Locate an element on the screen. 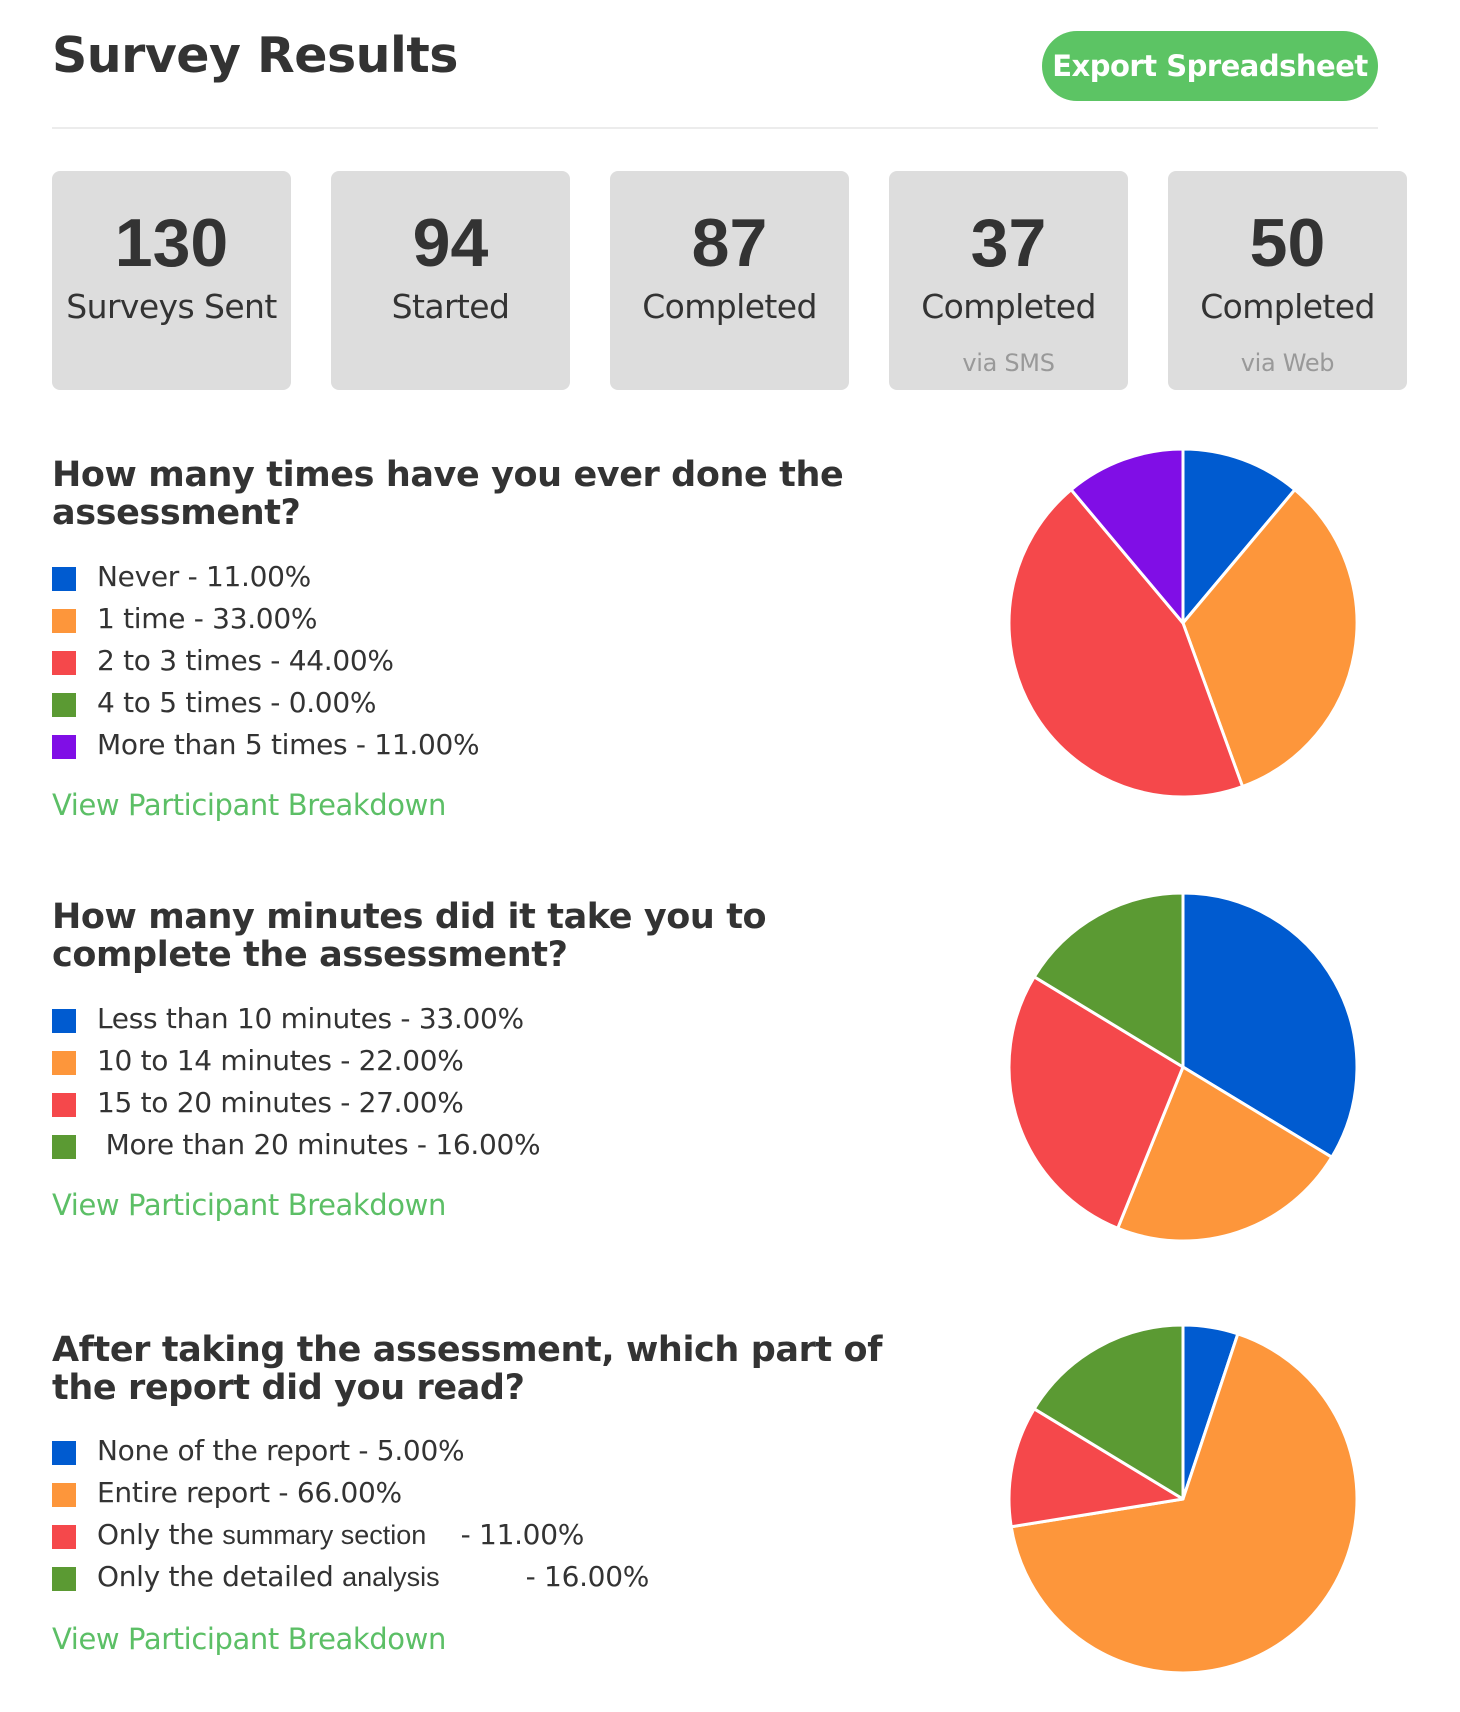 The image size is (1460, 1712). stat-card-surveys-sent: 130 Surveys Sent is located at coordinates (171, 280).